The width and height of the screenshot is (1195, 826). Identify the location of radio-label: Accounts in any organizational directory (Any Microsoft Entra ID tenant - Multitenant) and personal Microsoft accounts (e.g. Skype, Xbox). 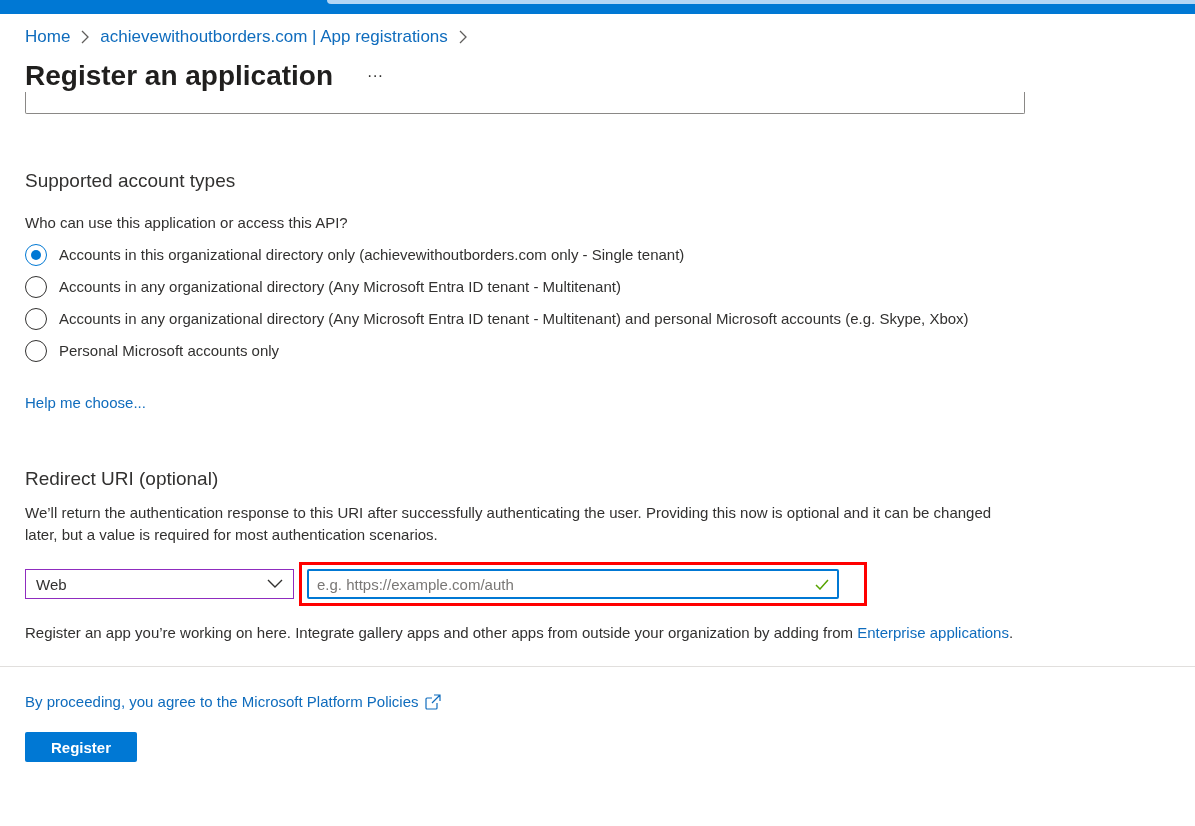
(514, 319).